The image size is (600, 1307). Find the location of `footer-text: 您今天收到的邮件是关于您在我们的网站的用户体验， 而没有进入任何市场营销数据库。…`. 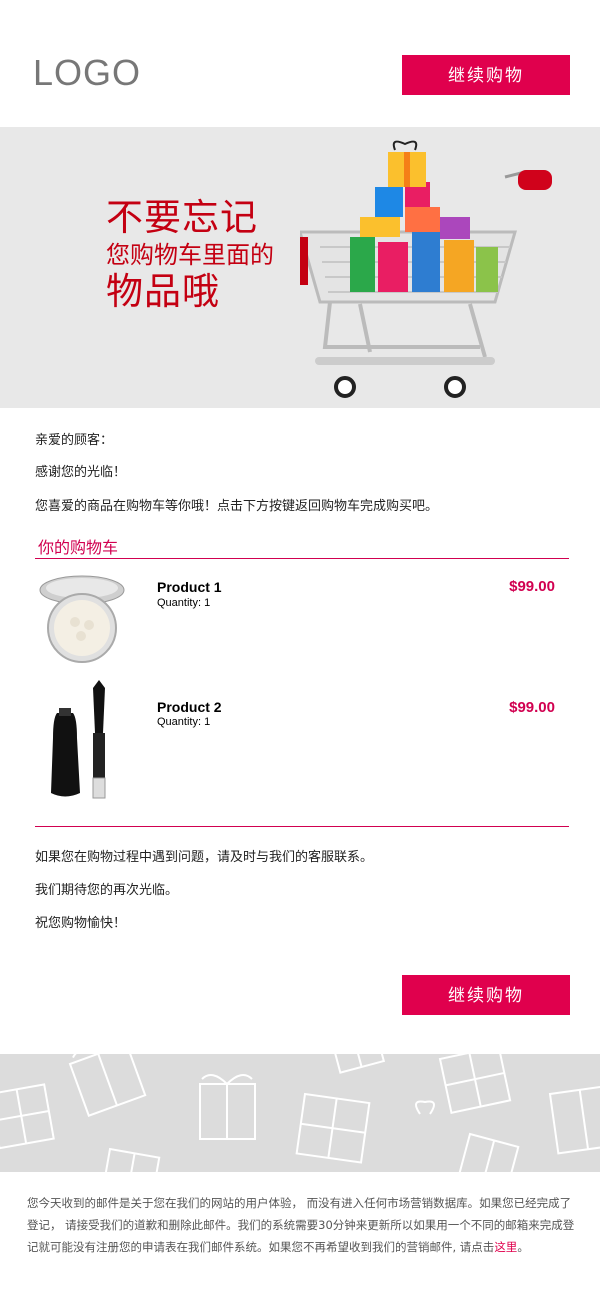

footer-text: 您今天收到的邮件是关于您在我们的网站的用户体验， 而没有进入任何市场营销数据库。… is located at coordinates (301, 1225).